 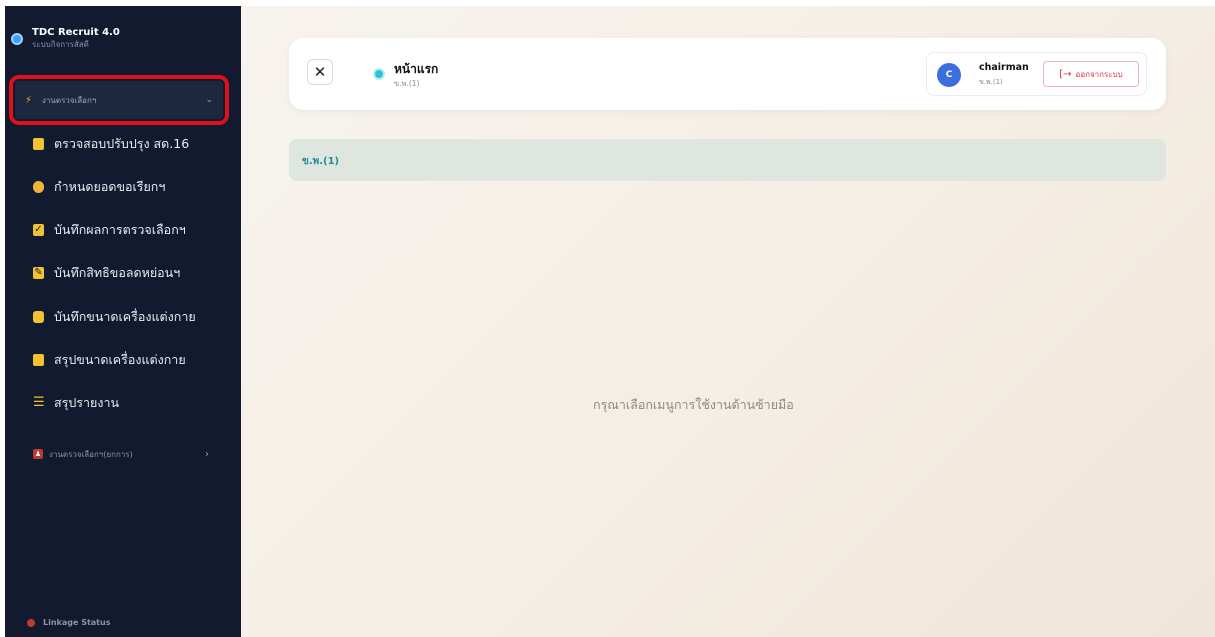 What do you see at coordinates (60, 44) in the screenshot?
I see `brand-subtitle: ระบบกิจการสัสดี` at bounding box center [60, 44].